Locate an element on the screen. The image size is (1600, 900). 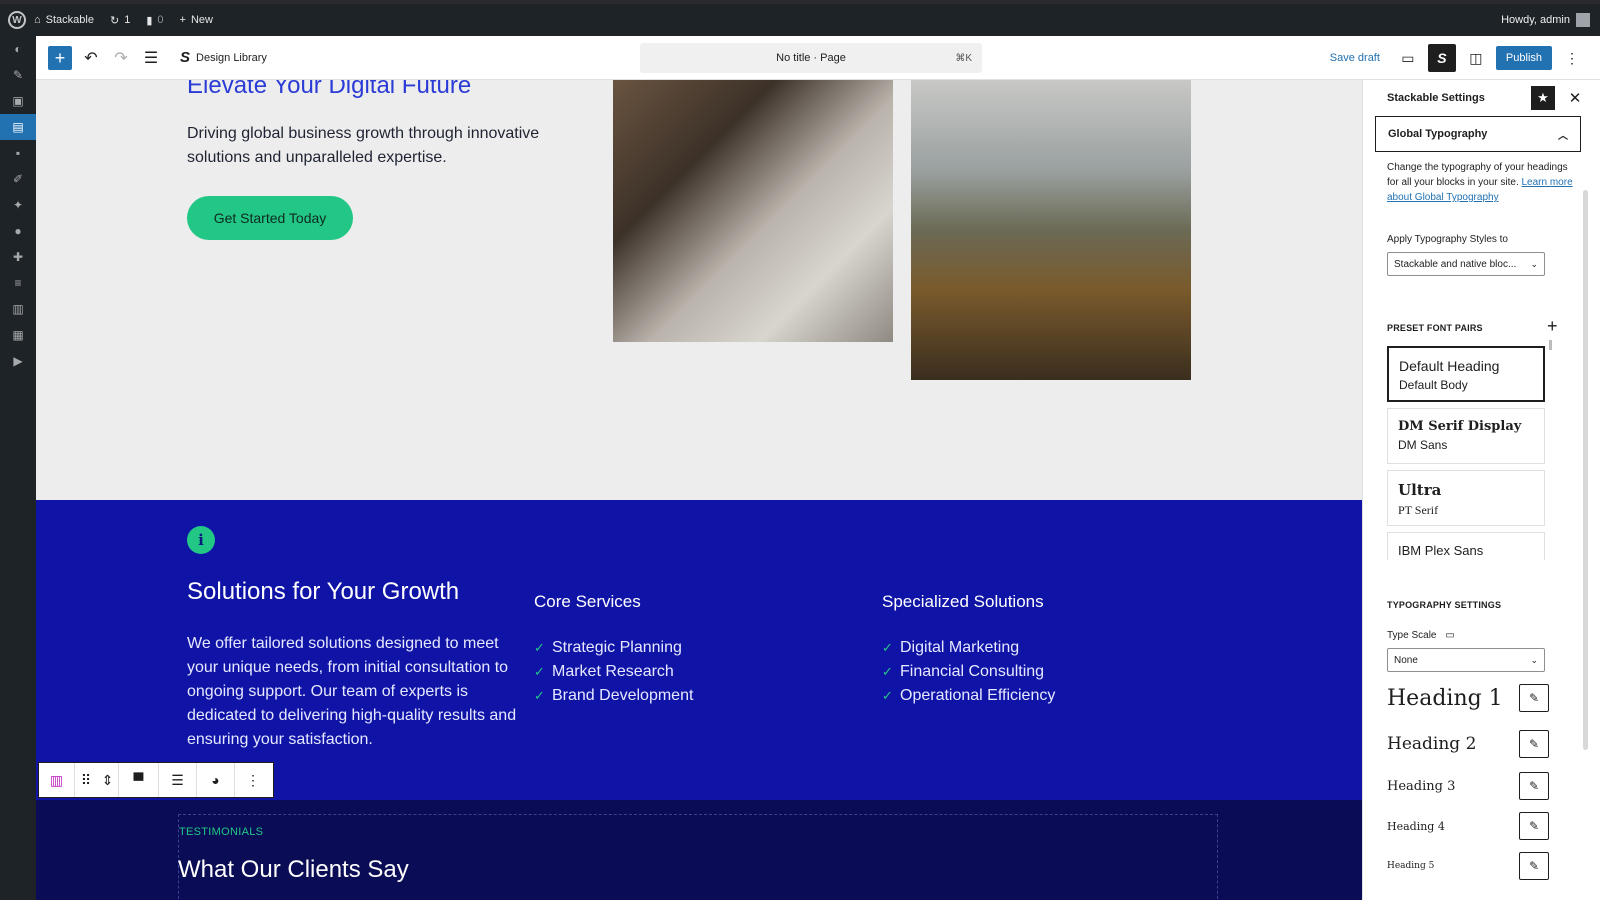
updates-link: ↻ 1 is located at coordinates (120, 20).